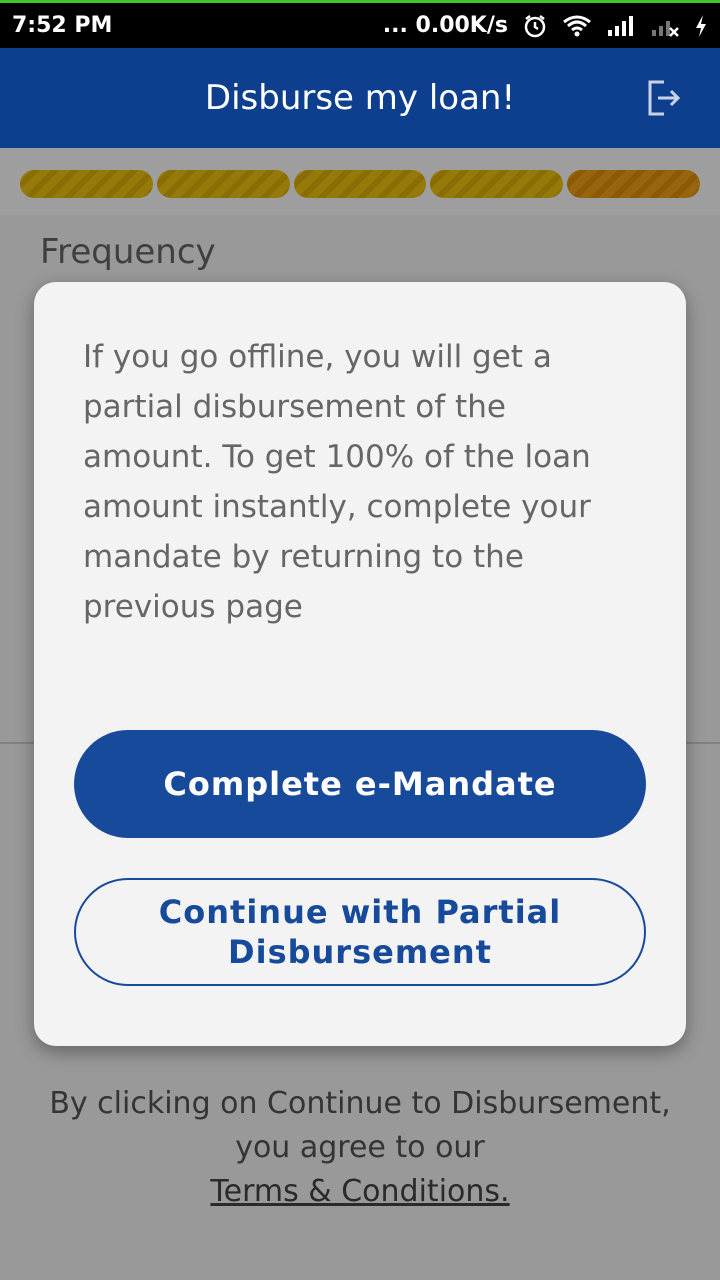  I want to click on signal-x-icon, so click(665, 26).